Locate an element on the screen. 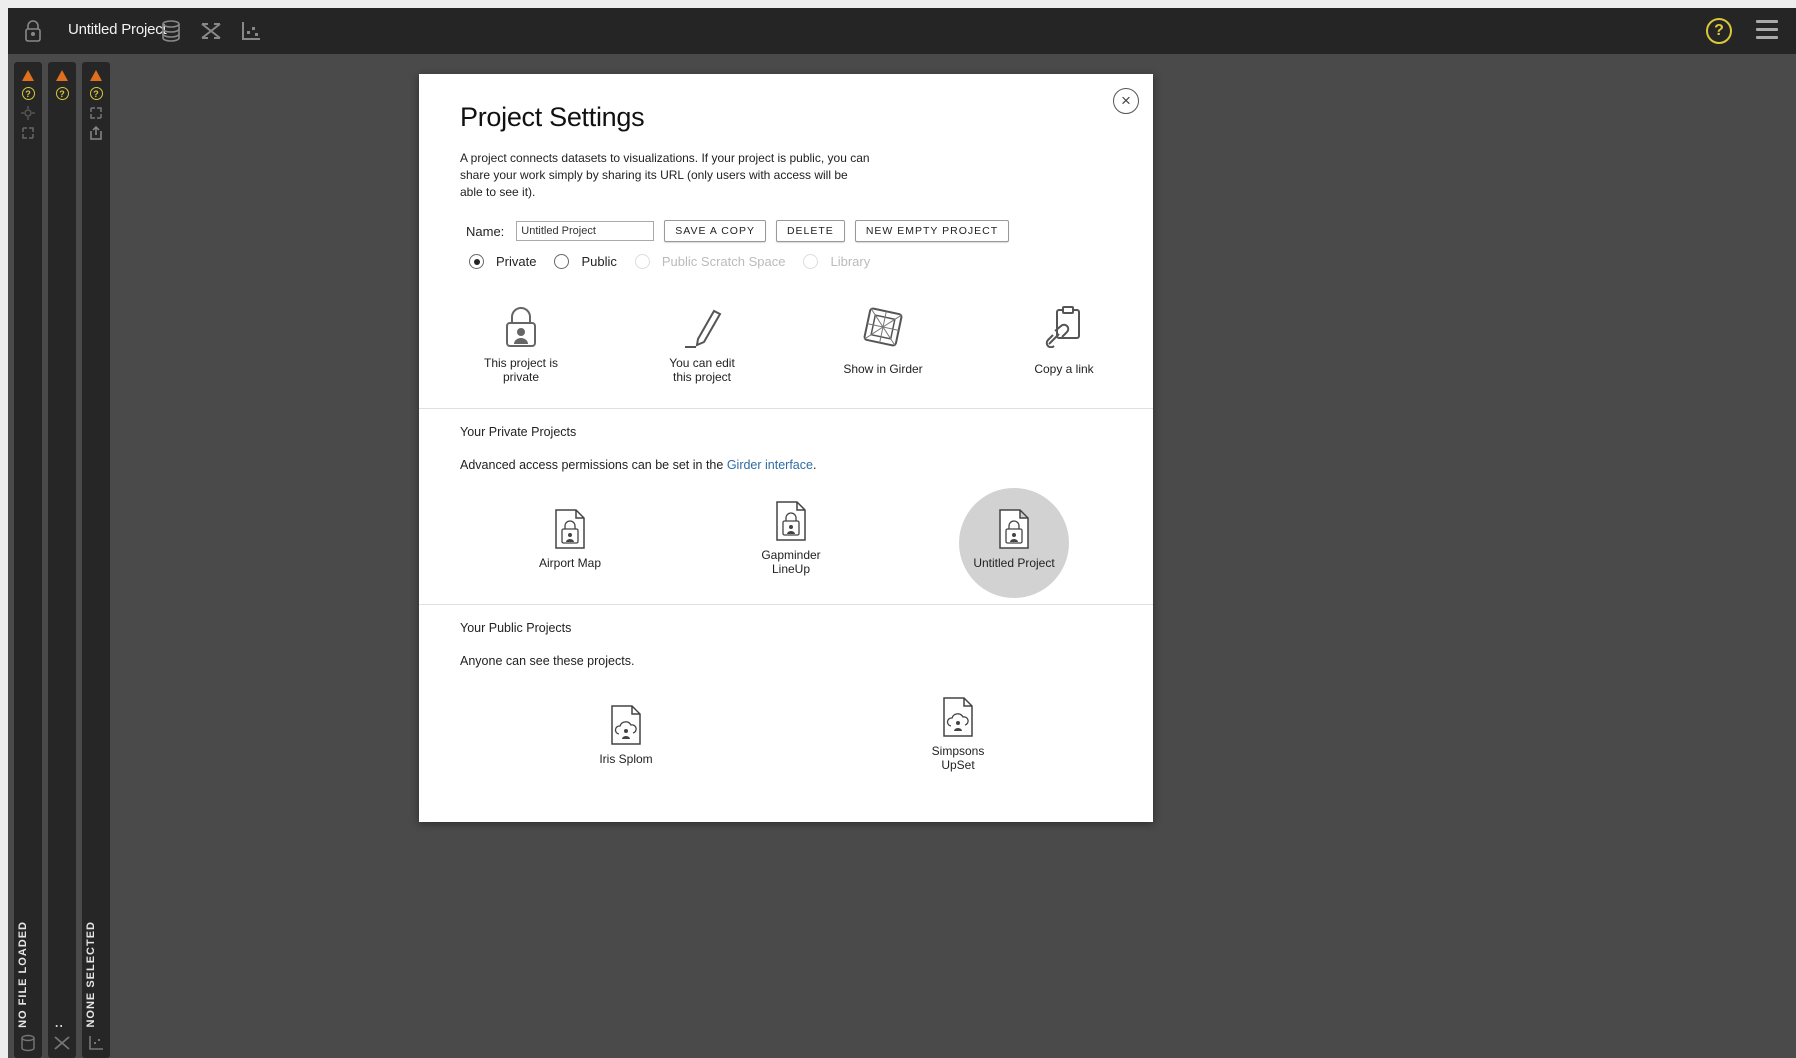 This screenshot has width=1796, height=1058. clipboard-link-icon is located at coordinates (1064, 327).